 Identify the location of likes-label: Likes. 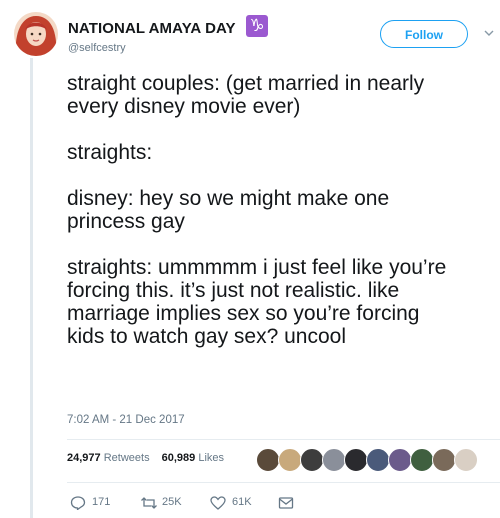
(211, 458).